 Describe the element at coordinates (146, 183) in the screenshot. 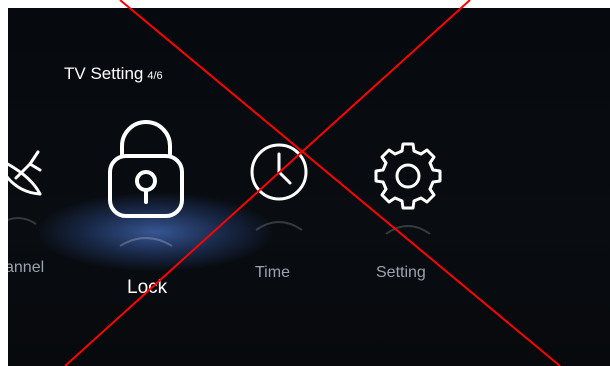

I see `padlock-icon` at that location.